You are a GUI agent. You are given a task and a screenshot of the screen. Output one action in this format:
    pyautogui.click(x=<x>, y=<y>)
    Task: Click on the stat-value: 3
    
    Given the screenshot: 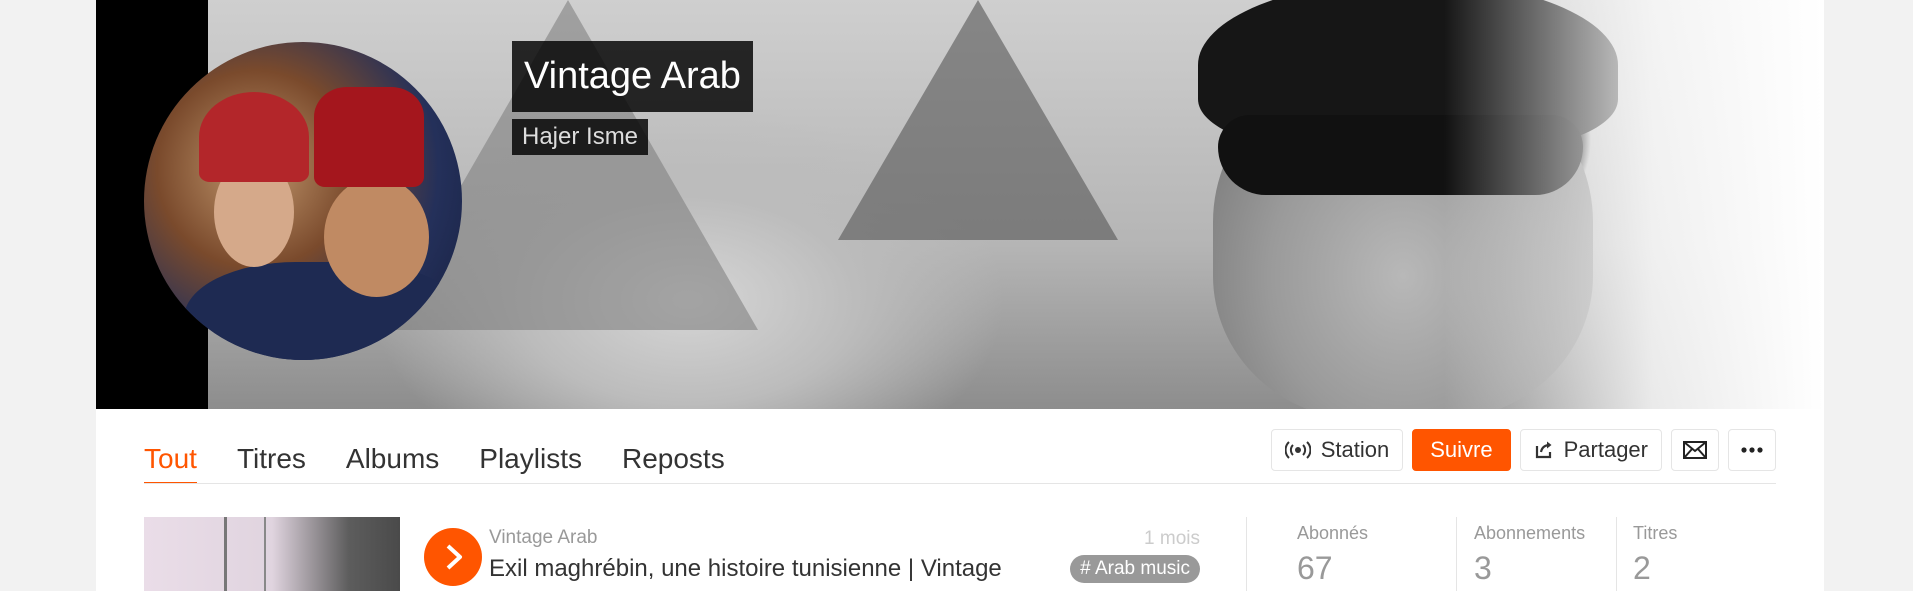 What is the action you would take?
    pyautogui.click(x=1483, y=568)
    